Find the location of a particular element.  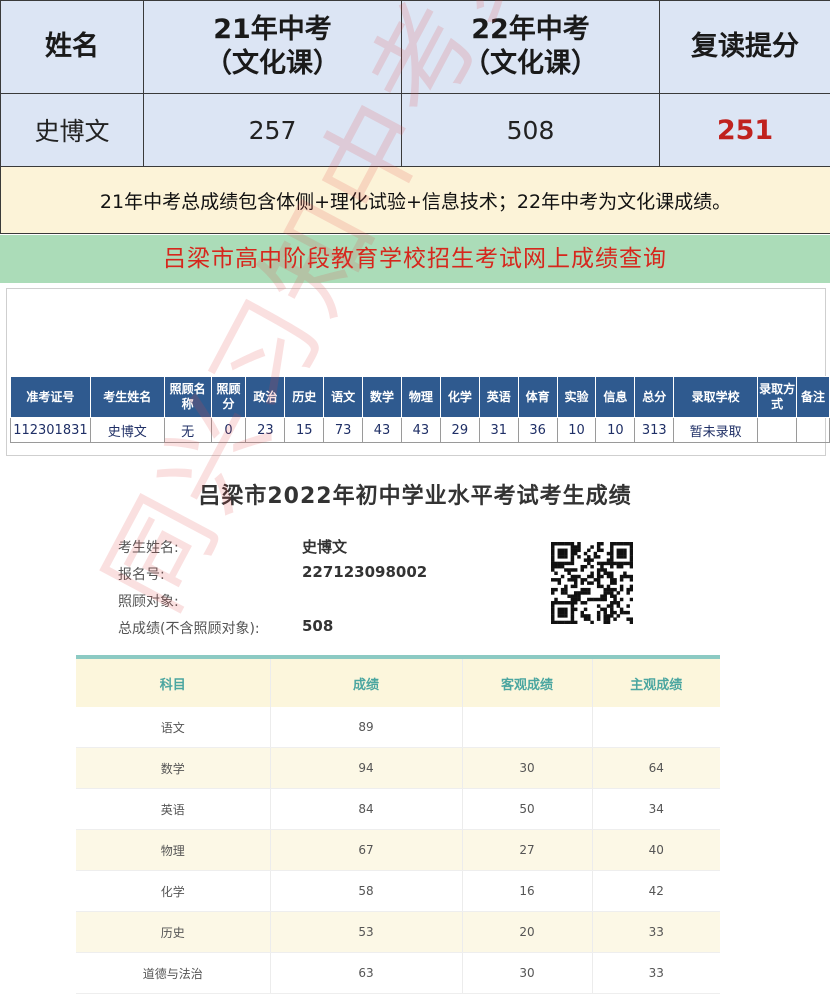

query-col-header: 录取方式 is located at coordinates (777, 397).